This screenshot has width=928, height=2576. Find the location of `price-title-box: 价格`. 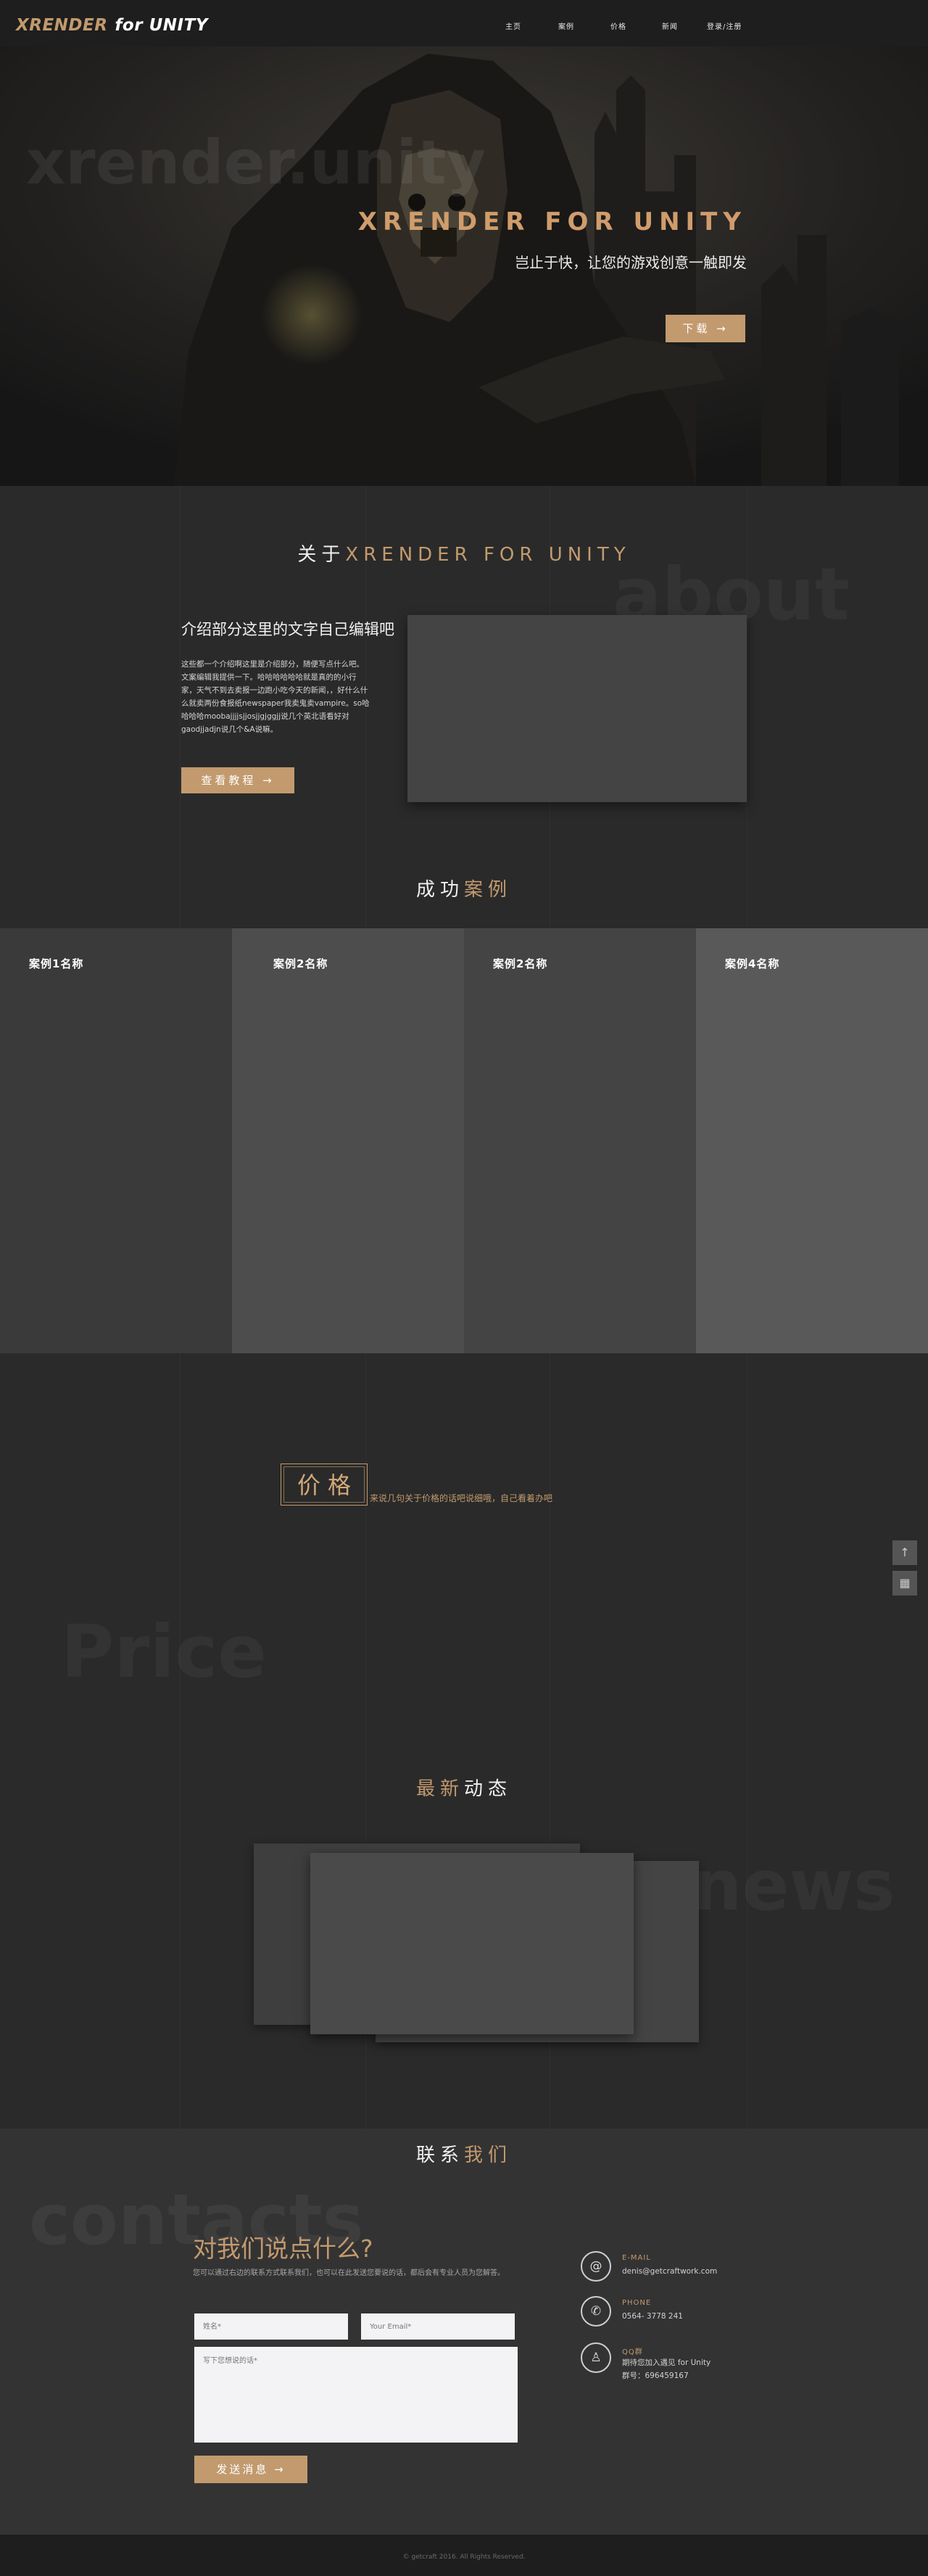

price-title-box: 价格 is located at coordinates (324, 1485).